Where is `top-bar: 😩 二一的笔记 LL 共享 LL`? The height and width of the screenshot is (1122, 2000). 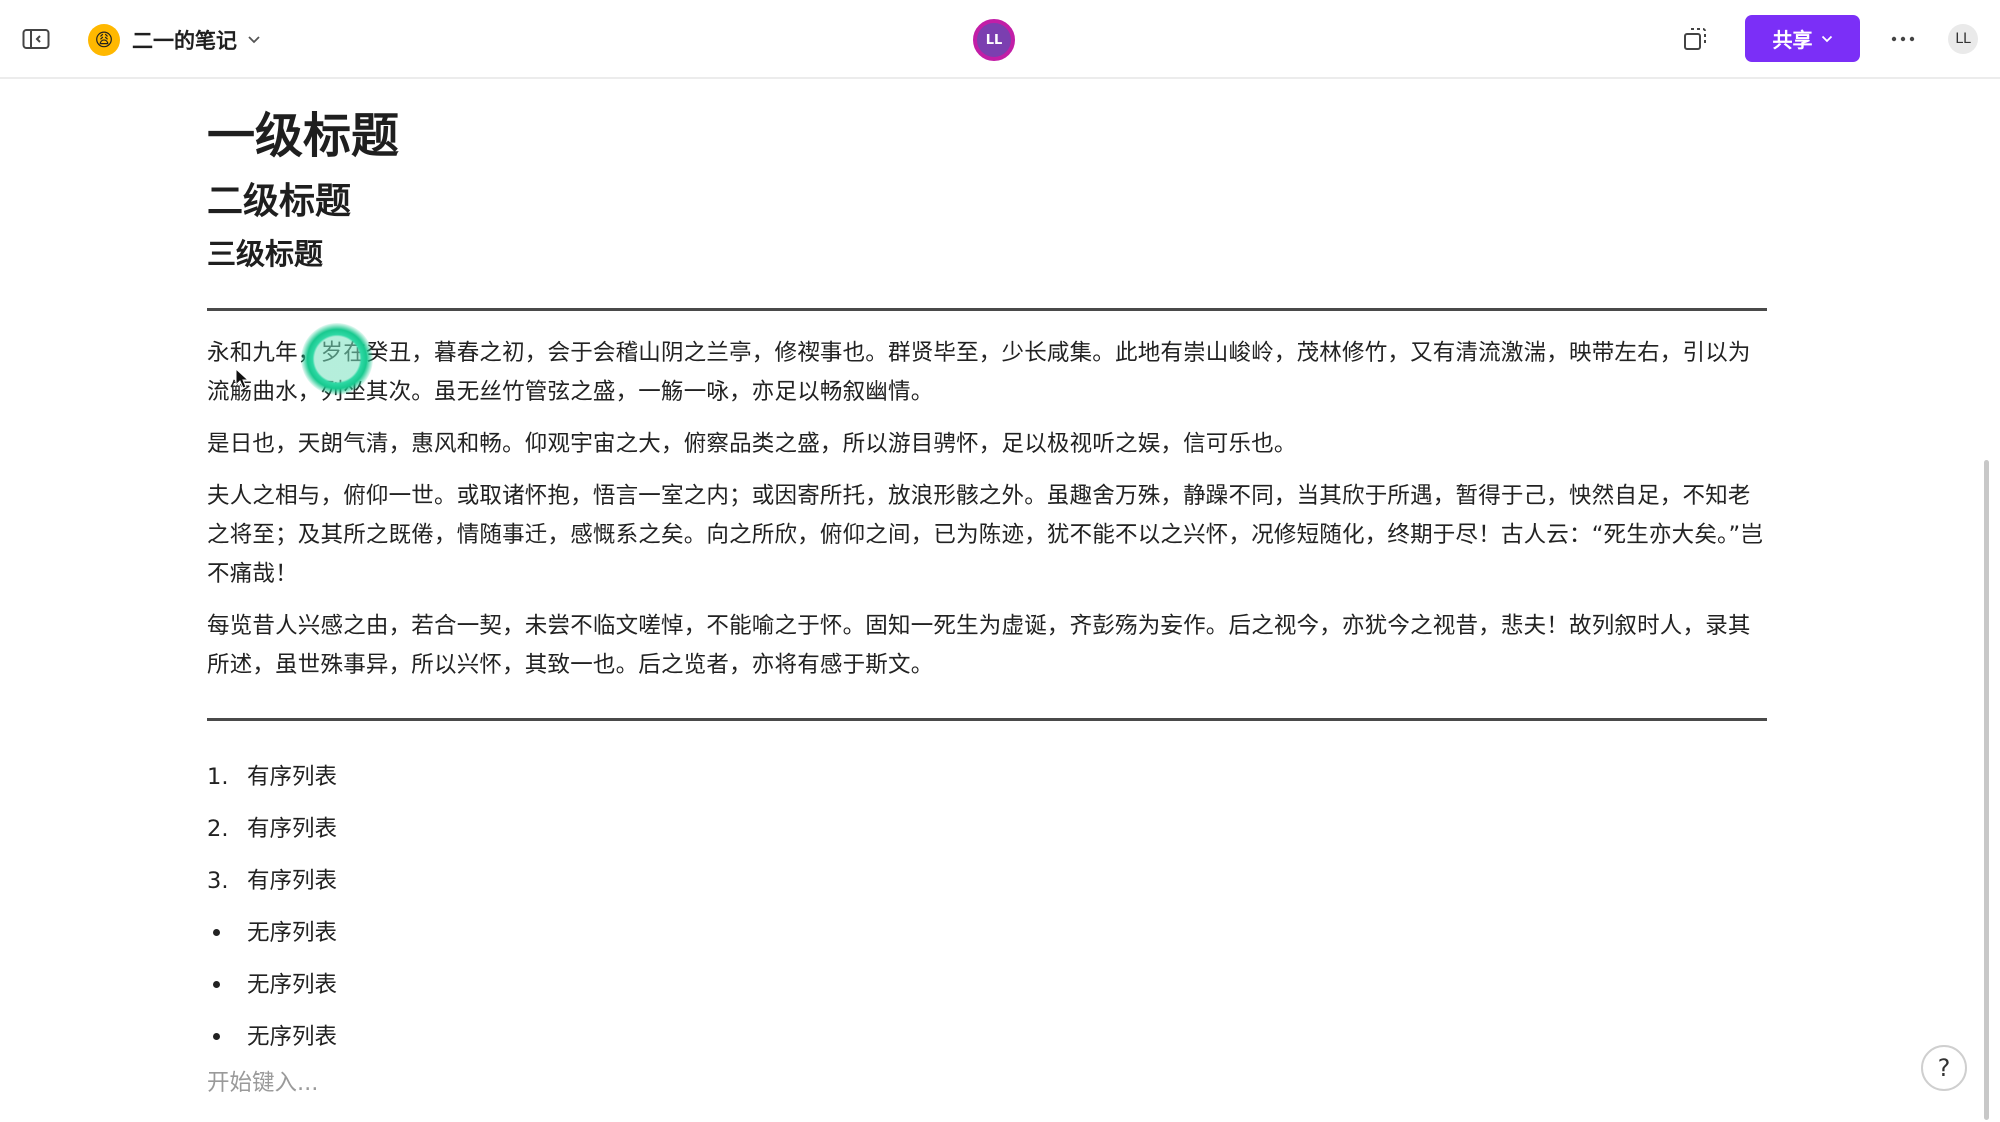
top-bar: 😩 二一的笔记 LL 共享 LL is located at coordinates (1000, 39).